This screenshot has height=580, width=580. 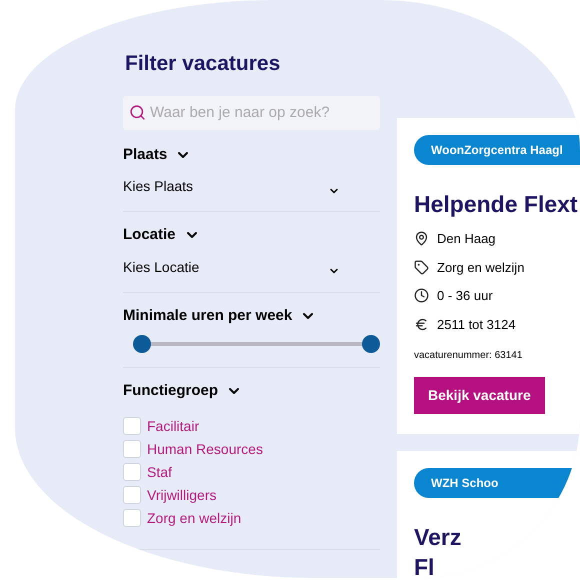 What do you see at coordinates (251, 189) in the screenshot?
I see `select-field: Kies Plaats` at bounding box center [251, 189].